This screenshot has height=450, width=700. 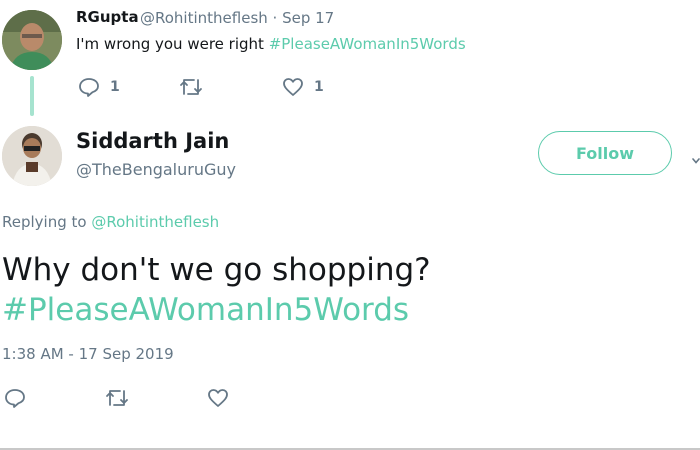 I want to click on replying-to-mention: @Rohitintheflesh, so click(x=155, y=222).